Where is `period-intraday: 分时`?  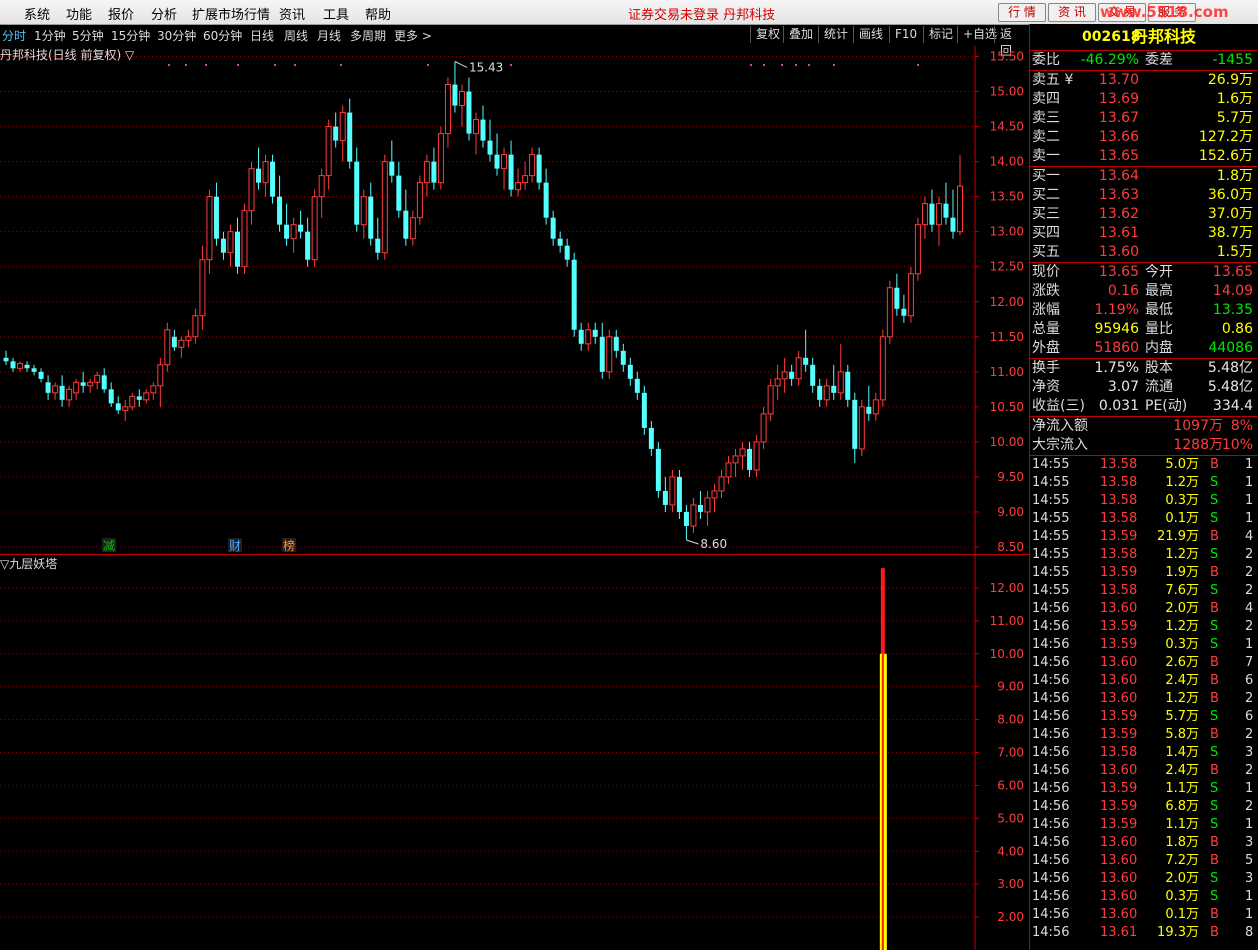
period-intraday: 分时 is located at coordinates (14, 35).